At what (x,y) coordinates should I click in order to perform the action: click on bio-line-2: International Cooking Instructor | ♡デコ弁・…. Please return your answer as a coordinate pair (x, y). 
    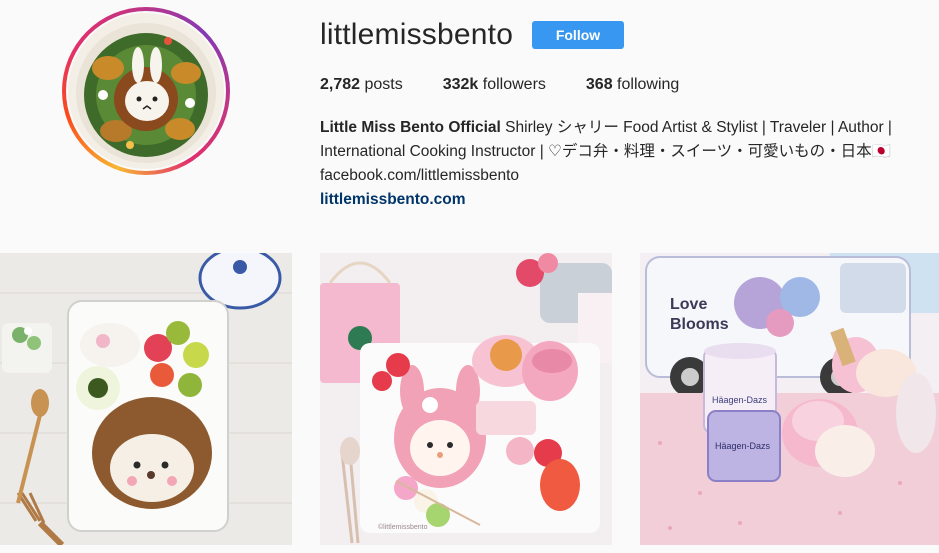
    Looking at the image, I should click on (605, 151).